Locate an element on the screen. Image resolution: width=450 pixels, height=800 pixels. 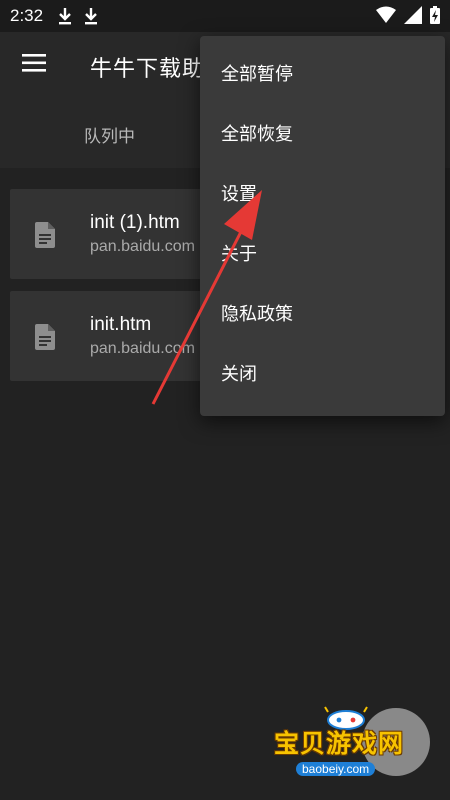
status-bar: 2:32 is located at coordinates (225, 16).